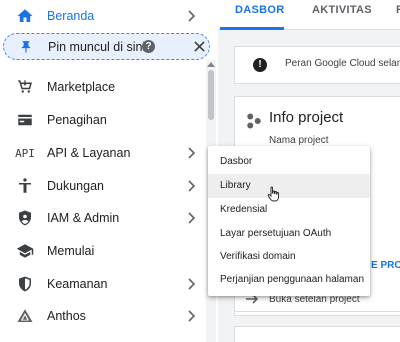  Describe the element at coordinates (77, 284) in the screenshot. I see `nav-item-label: Keamanan` at that location.